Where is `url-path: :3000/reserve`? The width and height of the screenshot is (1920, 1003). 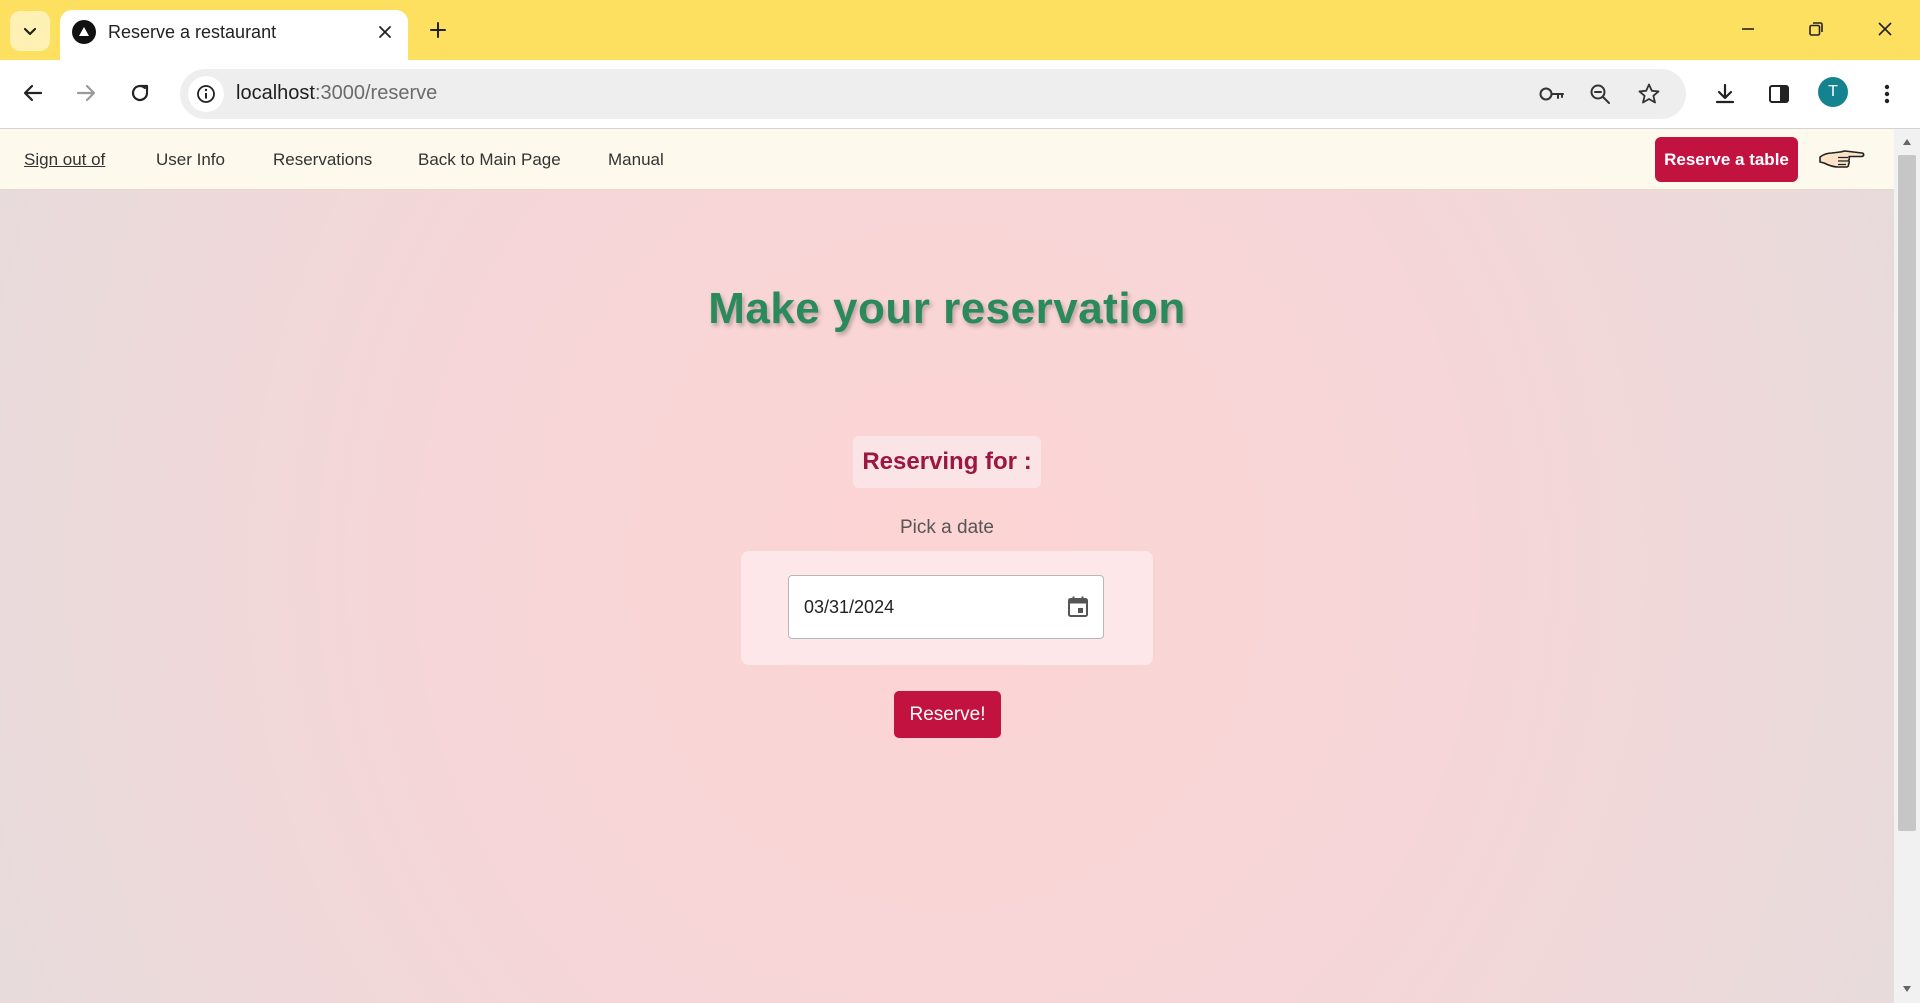 url-path: :3000/reserve is located at coordinates (376, 93).